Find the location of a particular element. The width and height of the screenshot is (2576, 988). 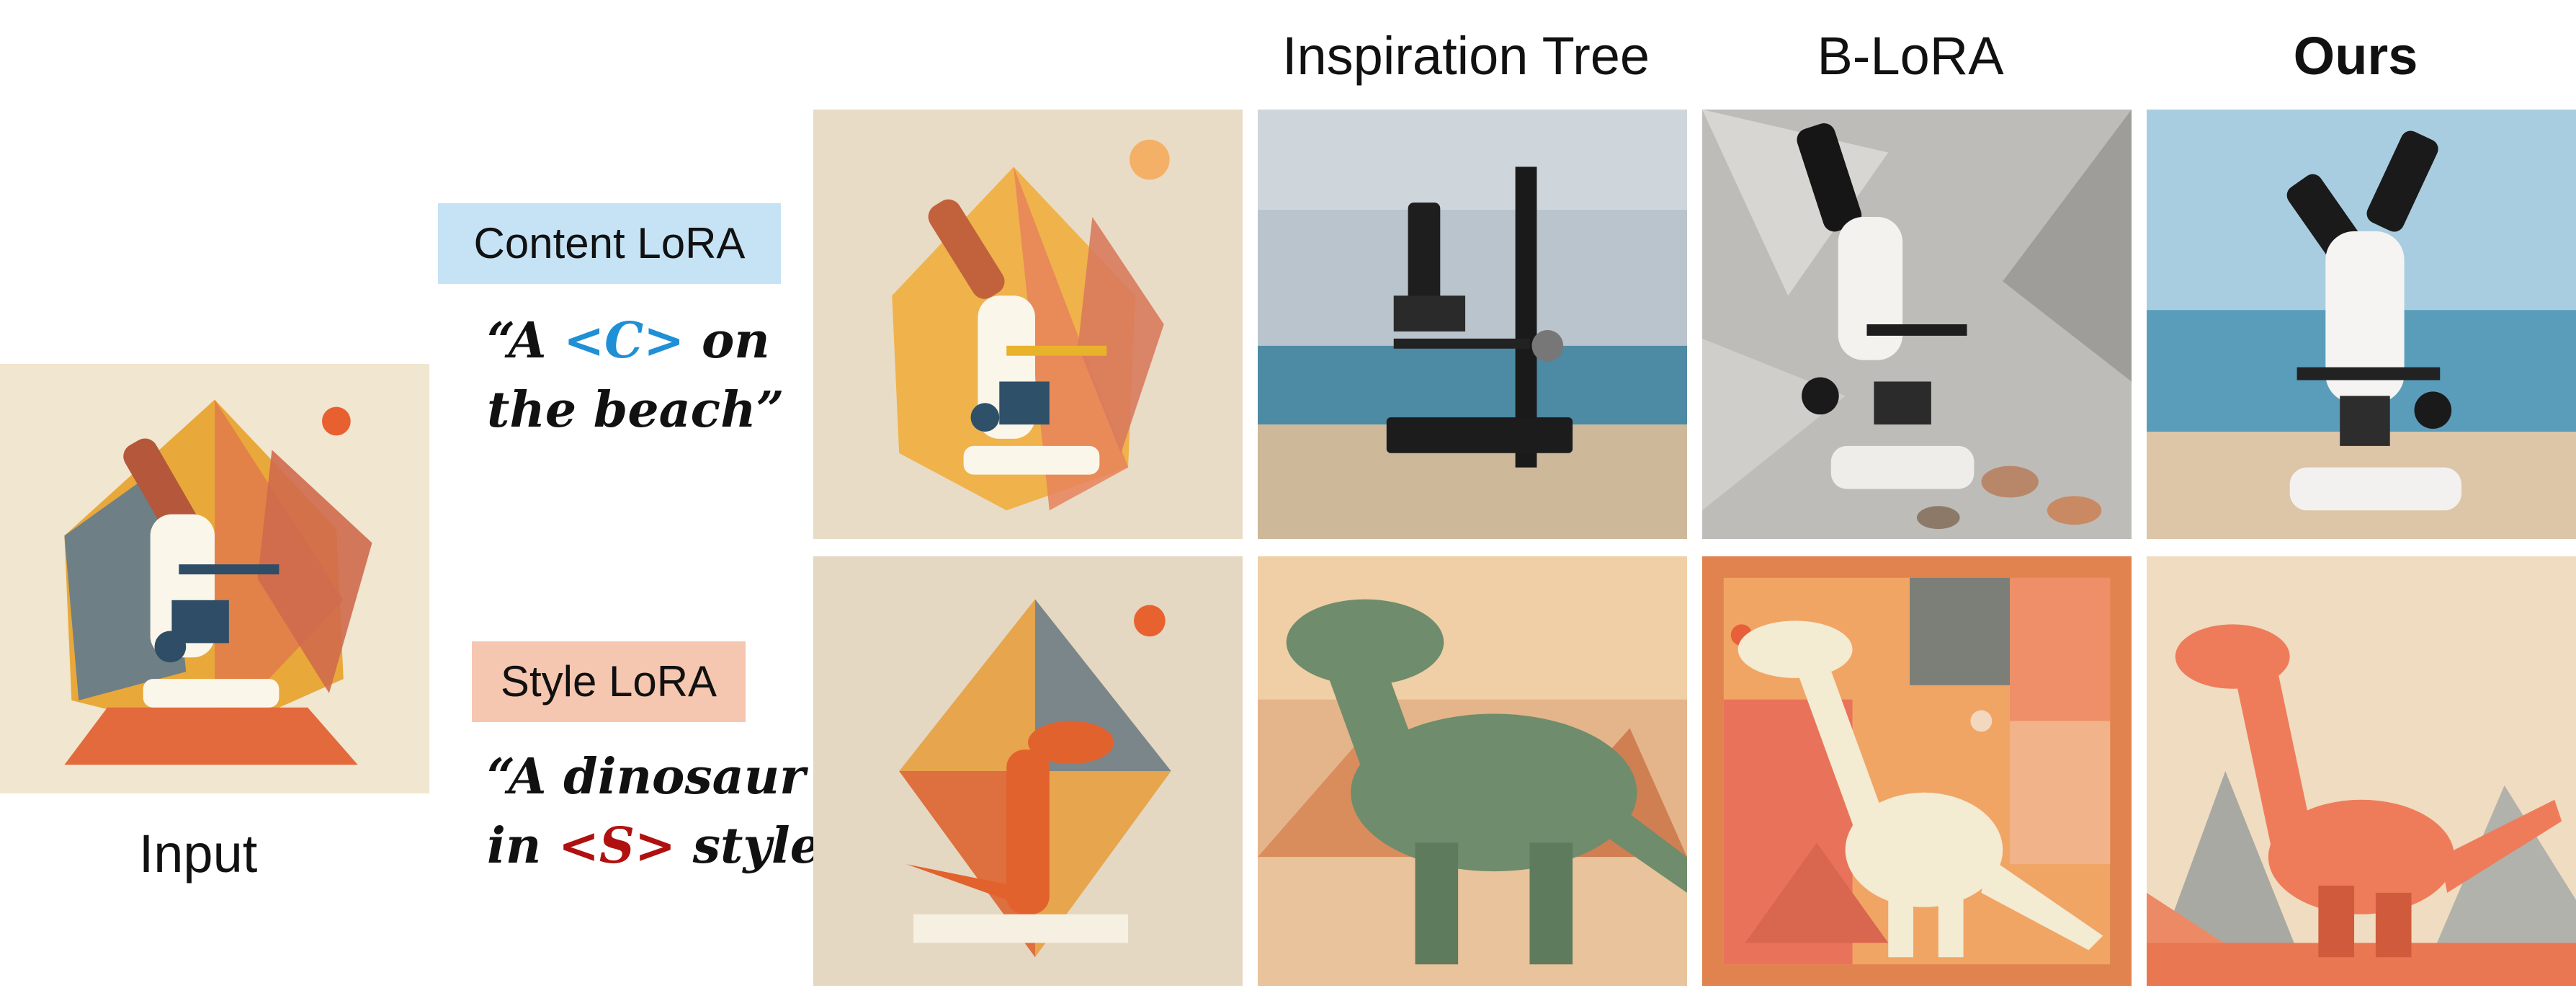

white-microscope-beach-photo is located at coordinates (2361, 324).